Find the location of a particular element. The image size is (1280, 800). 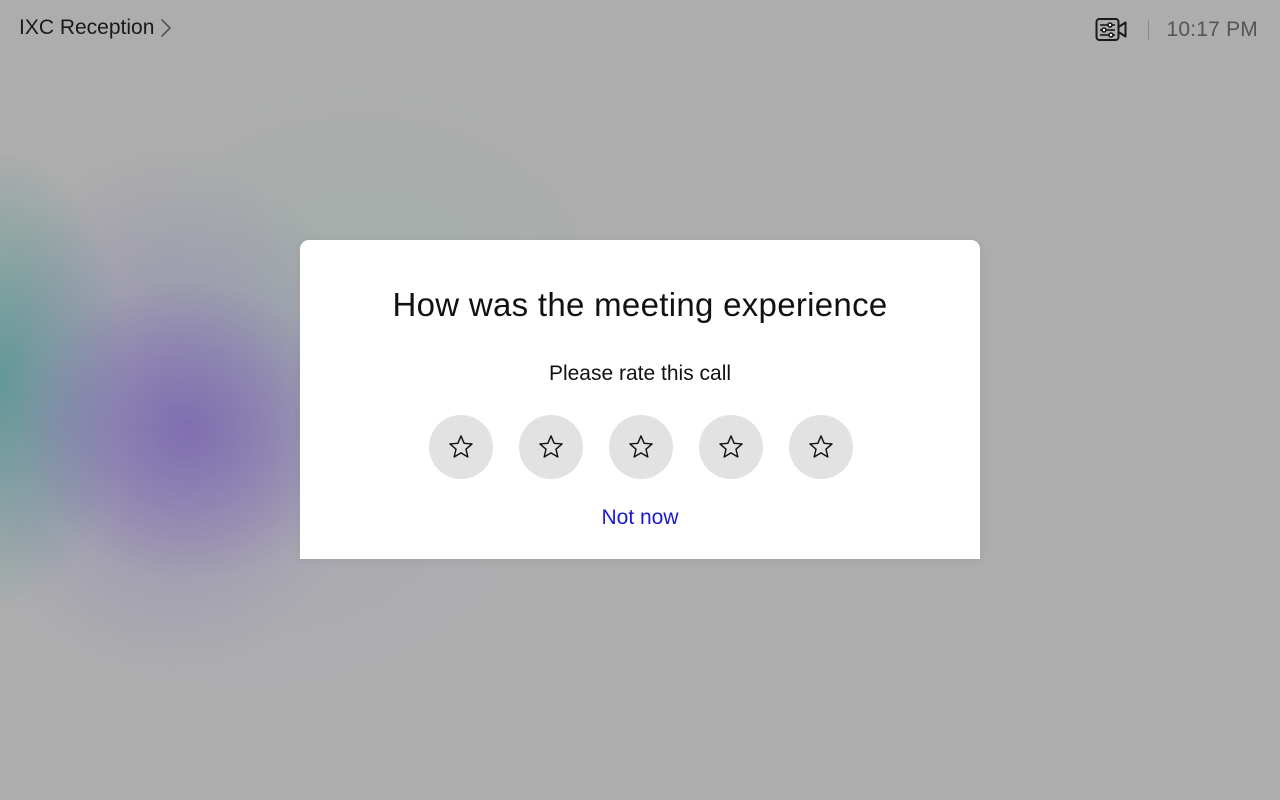

dialog-subtitle: Please rate this call is located at coordinates (640, 373).